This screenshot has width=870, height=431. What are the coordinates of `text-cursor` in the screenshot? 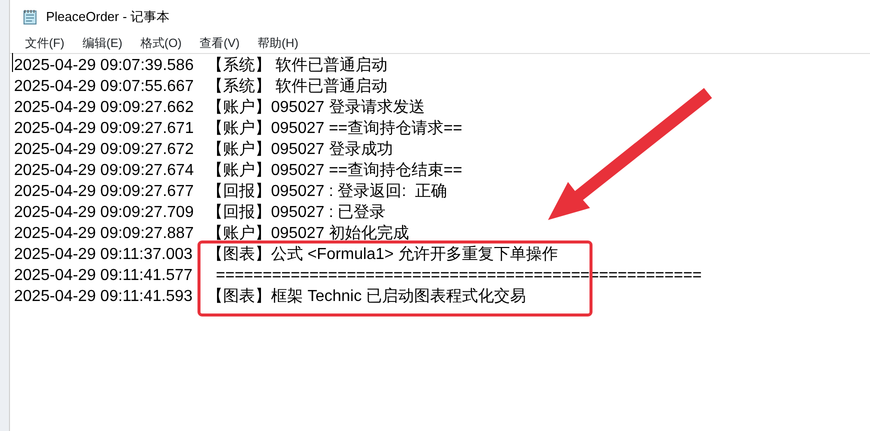 It's located at (12, 62).